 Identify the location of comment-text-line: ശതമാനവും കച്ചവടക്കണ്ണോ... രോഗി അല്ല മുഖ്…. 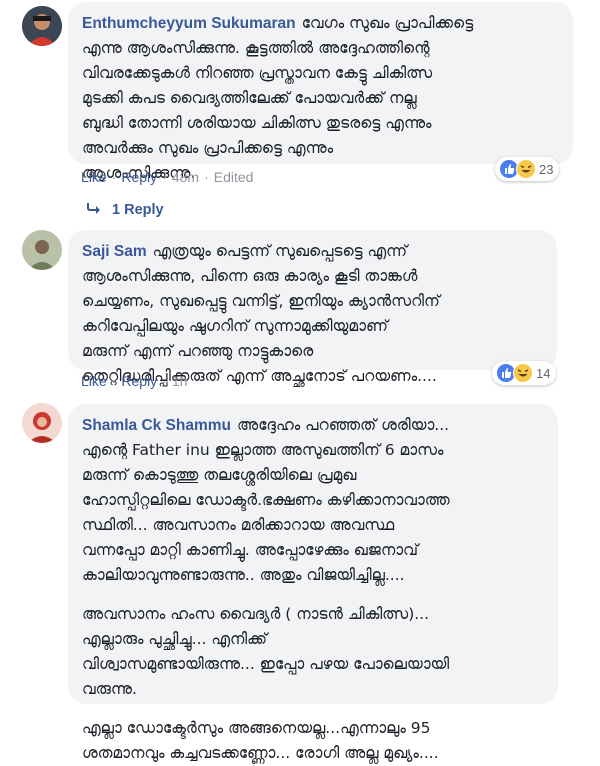
(260, 753).